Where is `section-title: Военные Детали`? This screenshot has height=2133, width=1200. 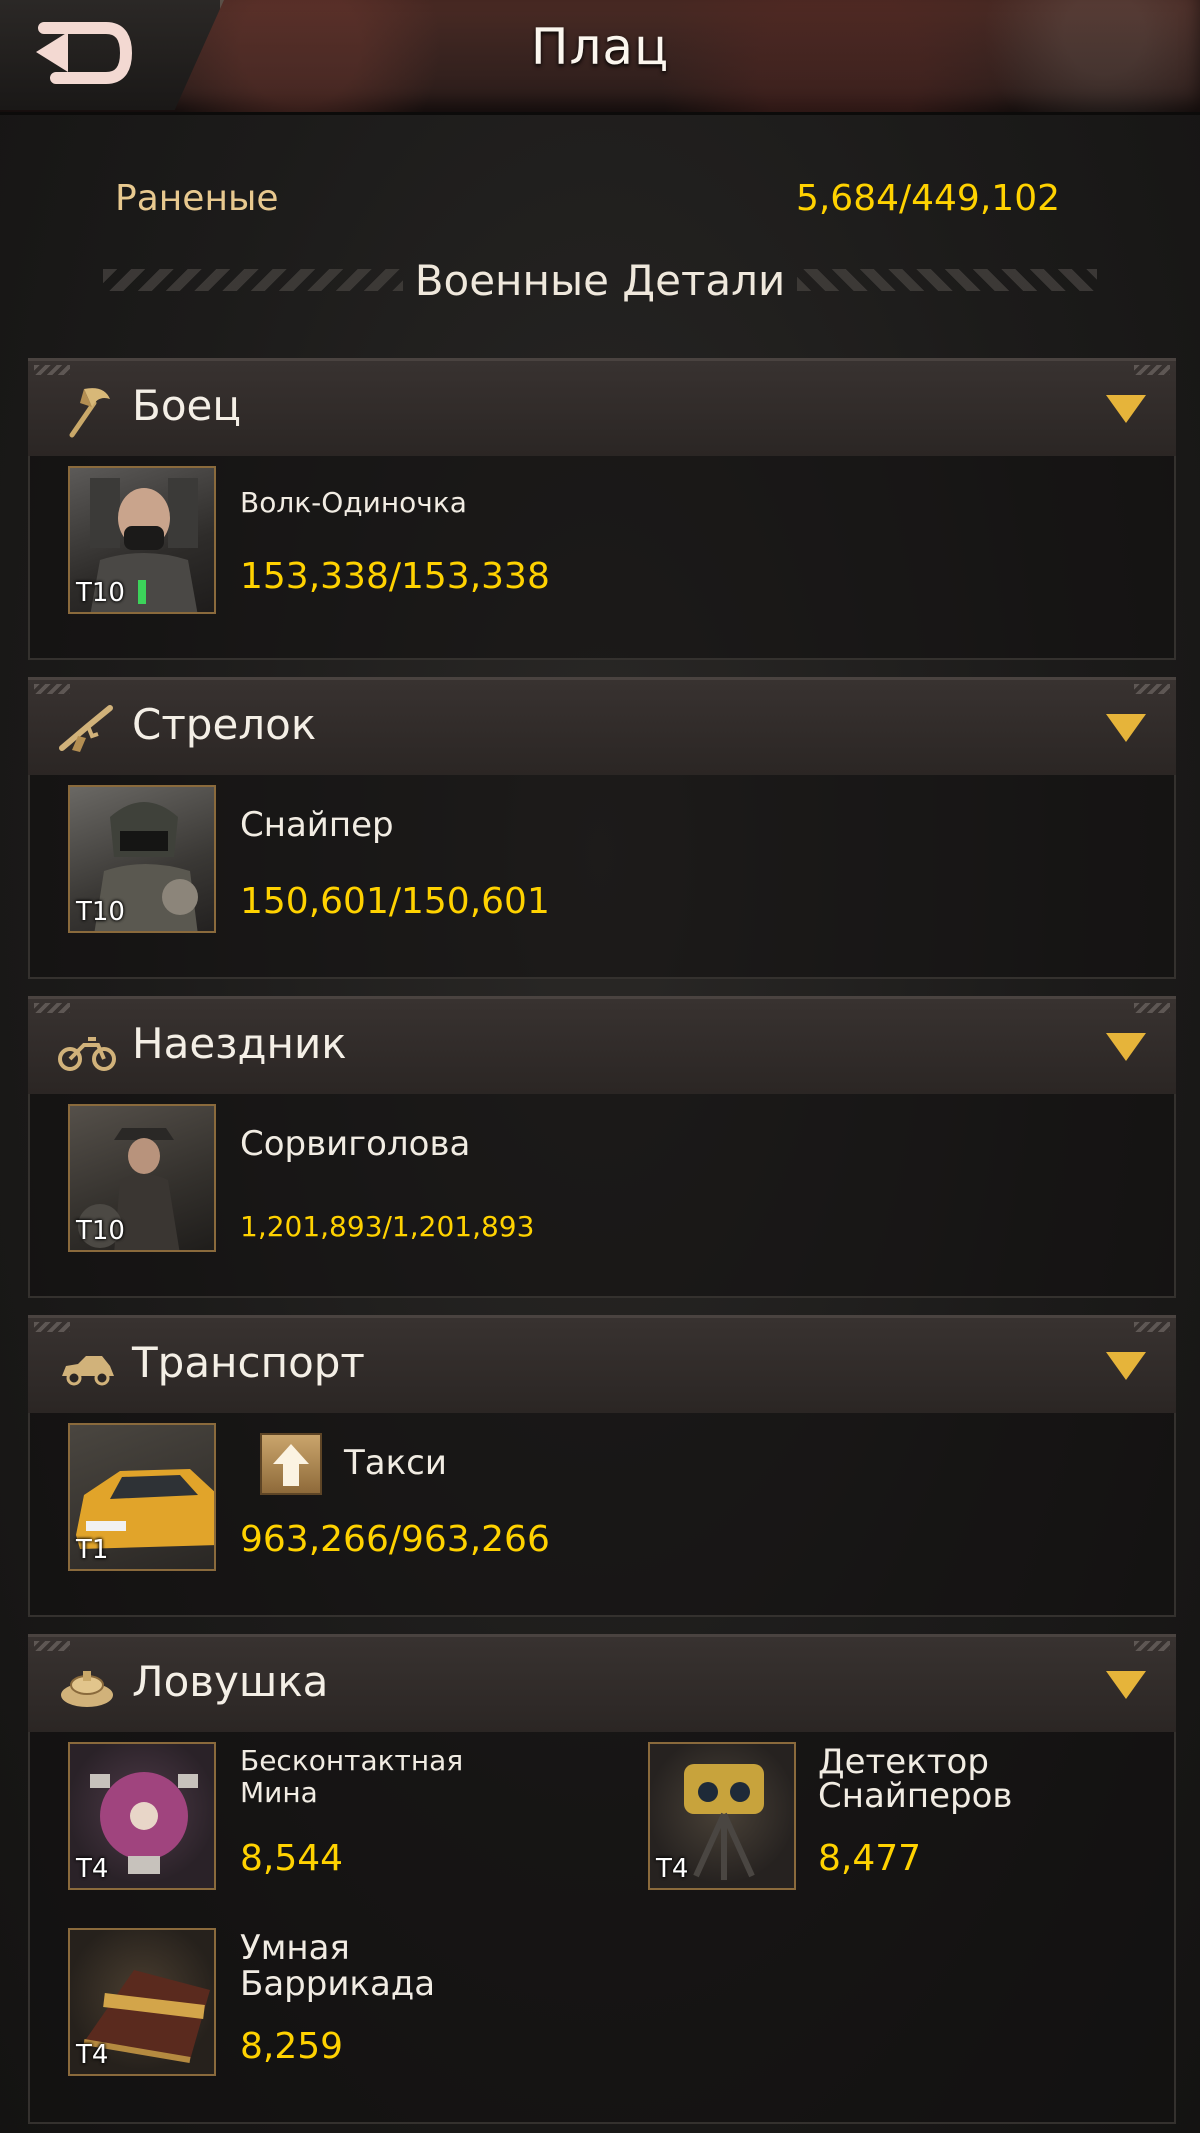 section-title: Военные Детали is located at coordinates (600, 280).